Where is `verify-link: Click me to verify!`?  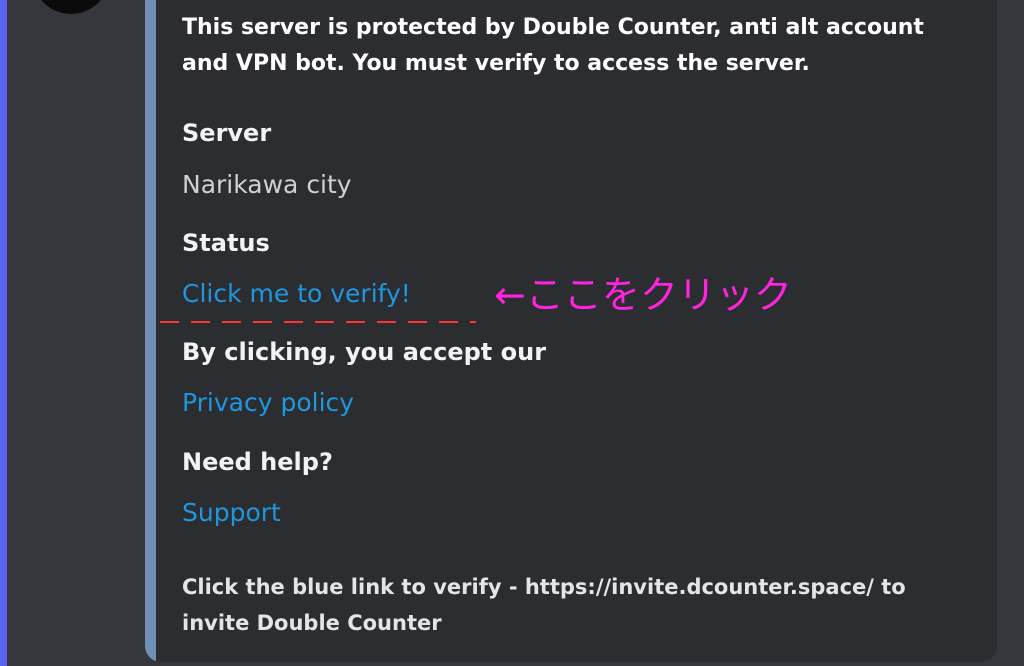
verify-link: Click me to verify! is located at coordinates (296, 294).